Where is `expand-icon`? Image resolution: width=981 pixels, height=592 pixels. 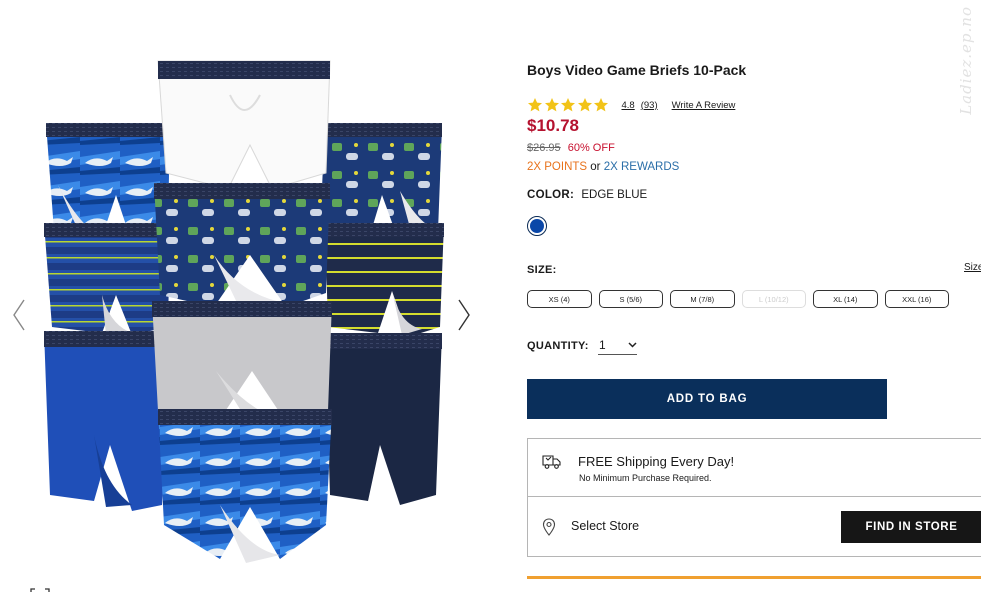 expand-icon is located at coordinates (40, 590).